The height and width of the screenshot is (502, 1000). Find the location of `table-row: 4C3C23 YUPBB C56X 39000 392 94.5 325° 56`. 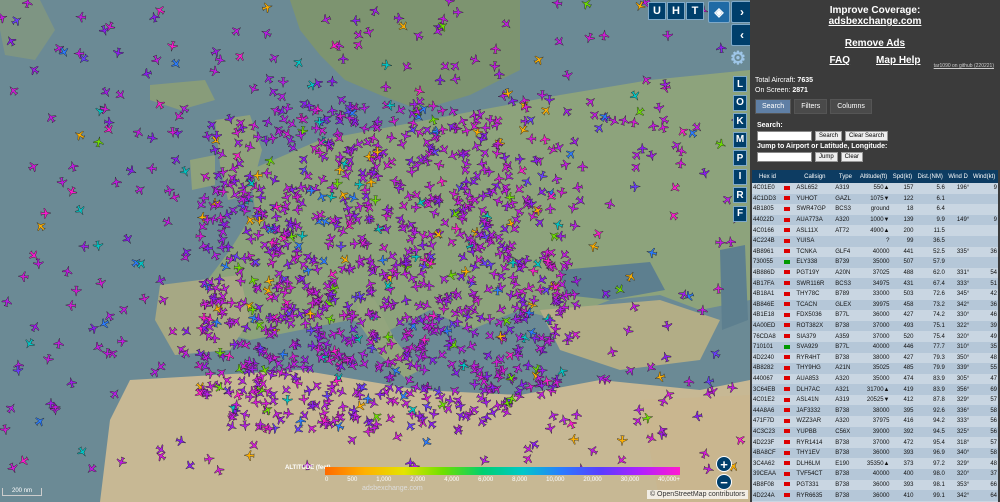

table-row: 4C3C23 YUPBB C56X 39000 392 94.5 325° 56 is located at coordinates (875, 432).